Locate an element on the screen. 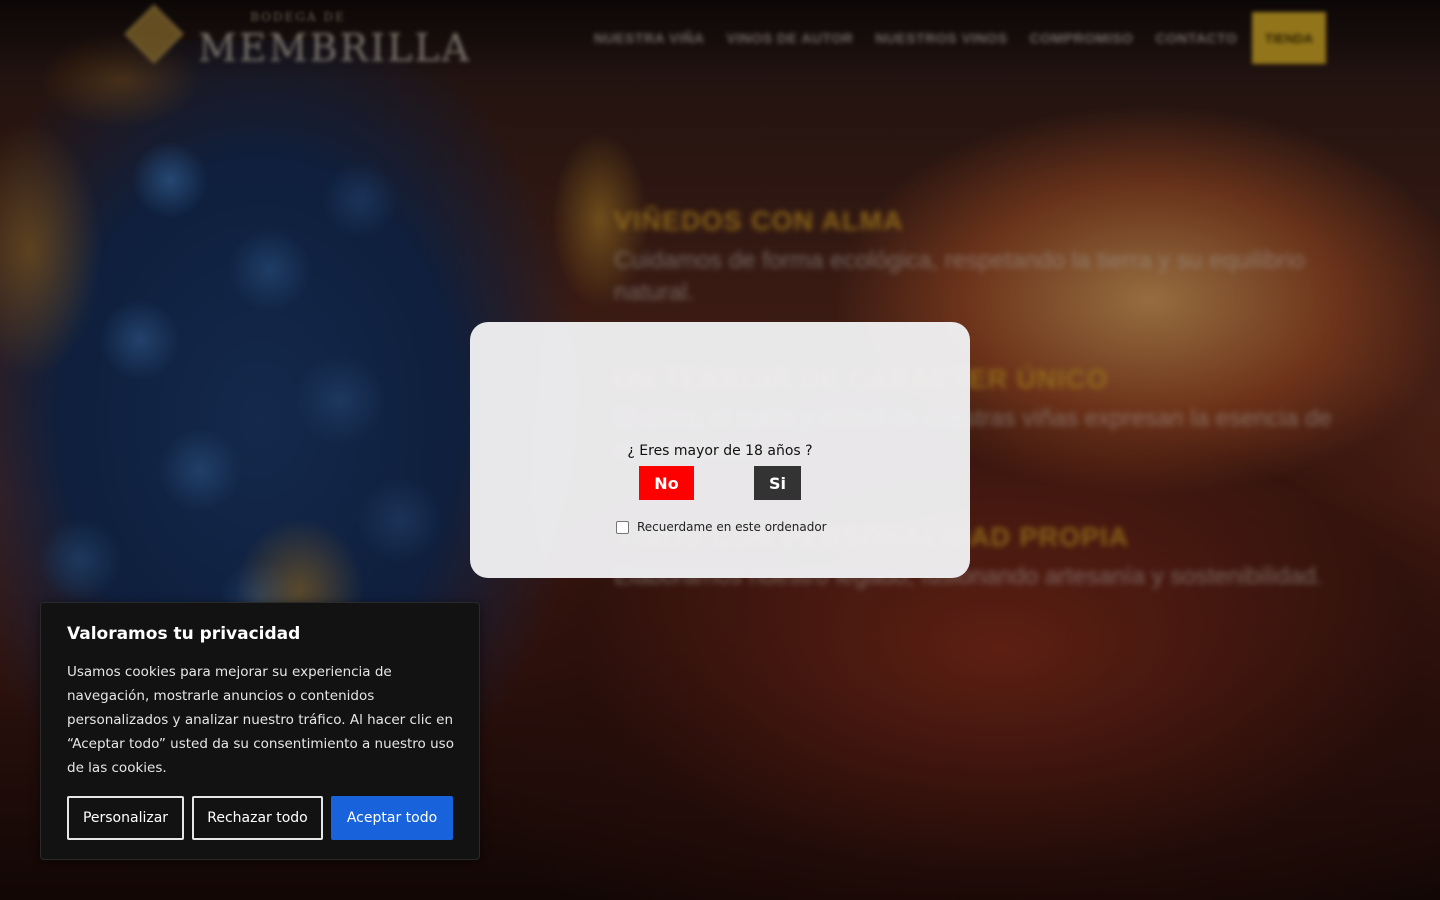 This screenshot has height=900, width=1440. cookie-title: Valoramos tu privacidad is located at coordinates (184, 634).